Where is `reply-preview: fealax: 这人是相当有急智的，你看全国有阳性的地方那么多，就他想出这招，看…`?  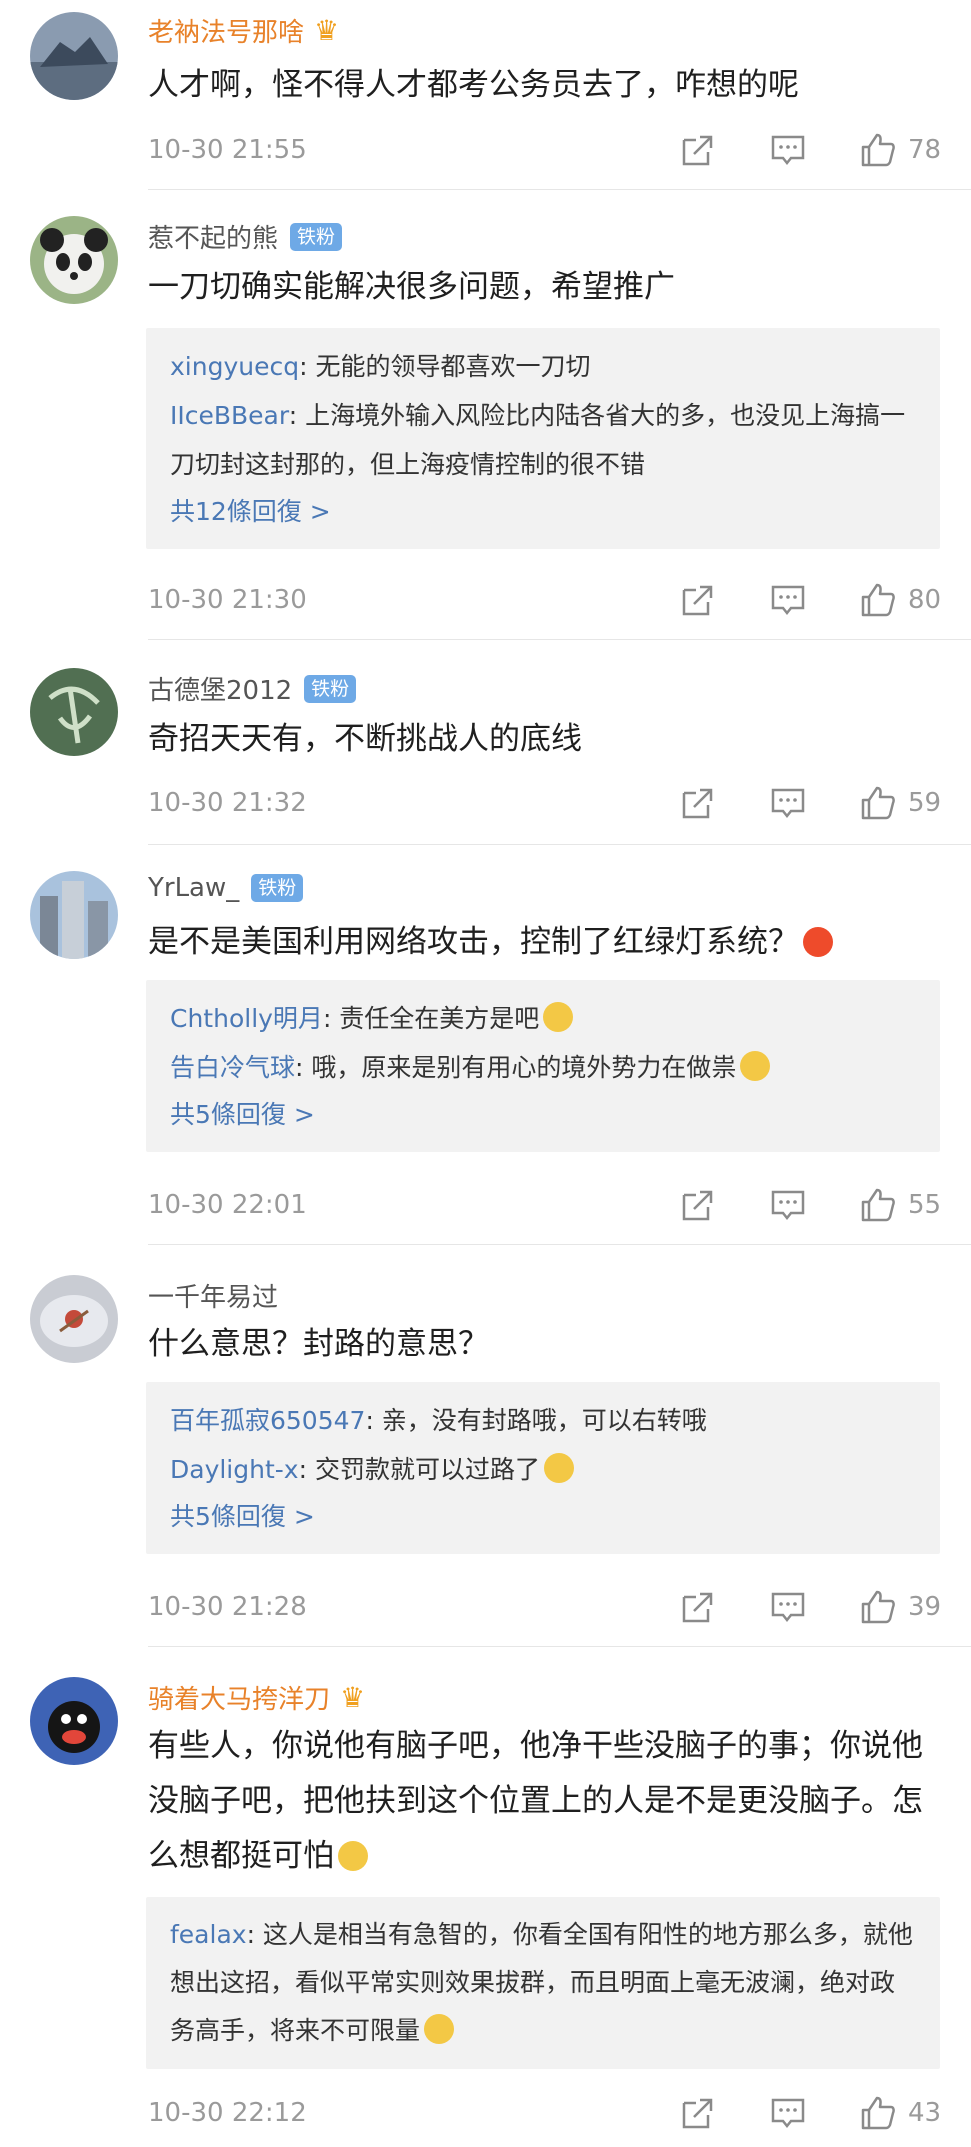
reply-preview: fealax: 这人是相当有急智的，你看全国有阳性的地方那么多，就他想出这招，看… is located at coordinates (543, 1983).